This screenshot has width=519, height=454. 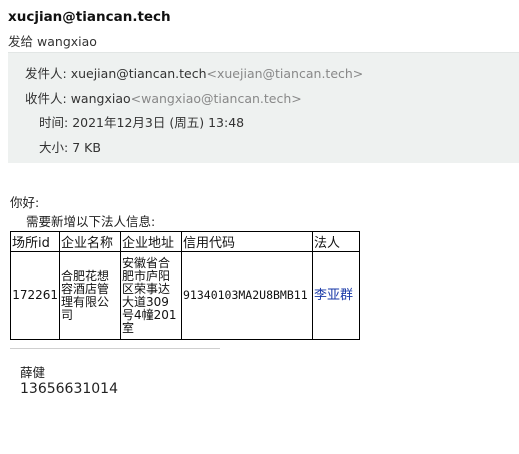 What do you see at coordinates (247, 295) in the screenshot?
I see `cell-credit-code: 91340103MA2U8BMB11` at bounding box center [247, 295].